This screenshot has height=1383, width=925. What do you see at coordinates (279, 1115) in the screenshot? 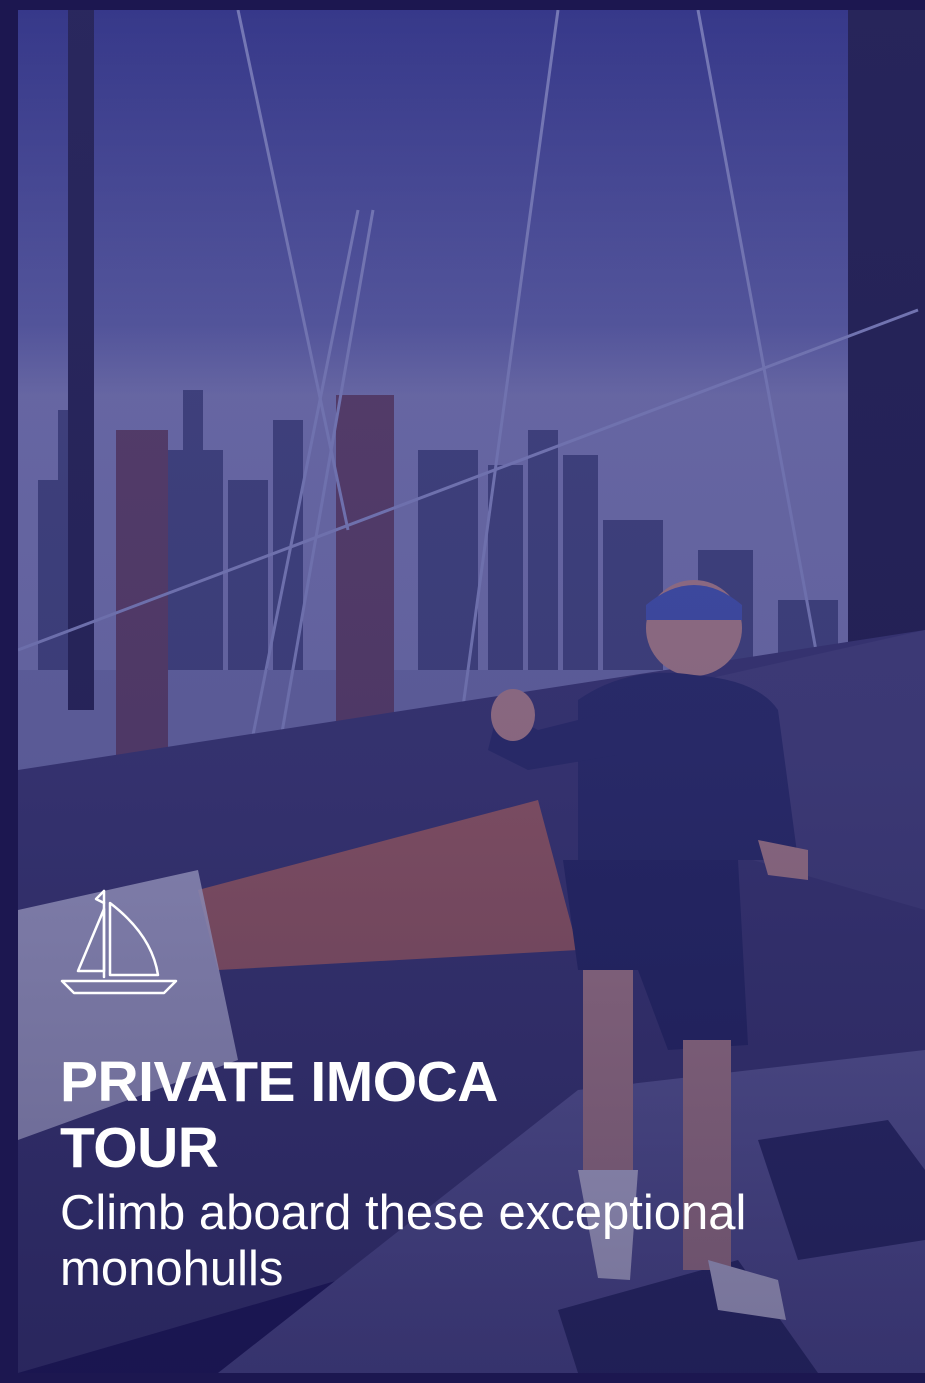
I see `card-title: PRIVATE IMOCA TOUR` at bounding box center [279, 1115].